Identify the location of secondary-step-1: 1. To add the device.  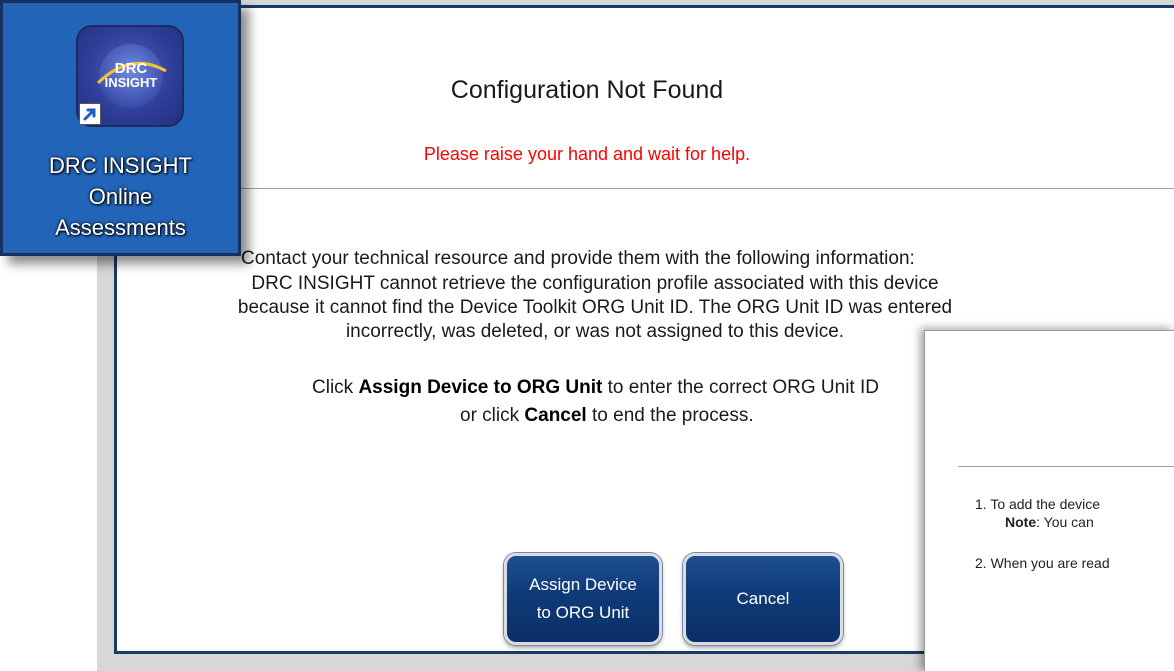
(1038, 504).